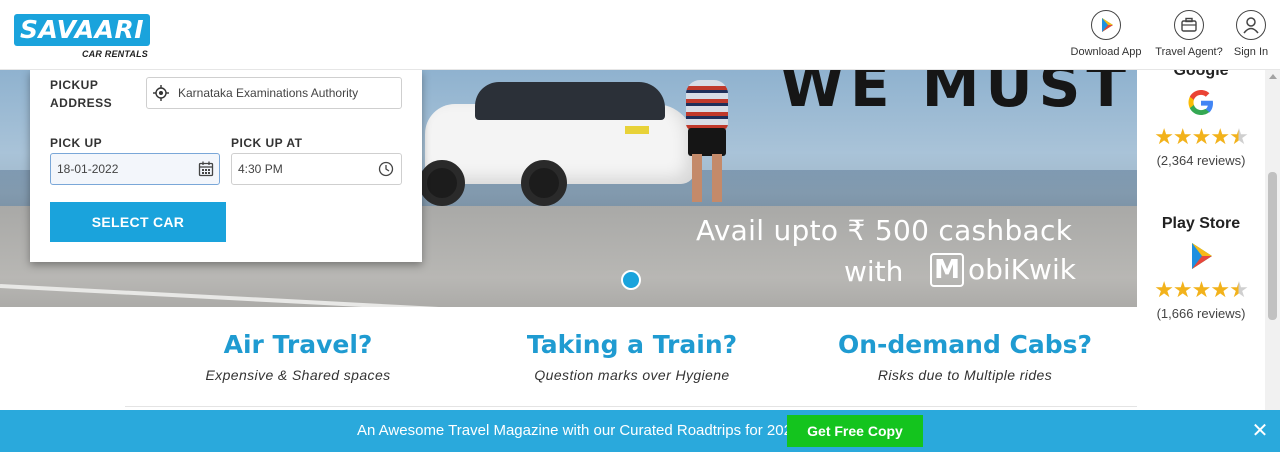  Describe the element at coordinates (1273, 76) in the screenshot. I see `scroll-up-icon` at that location.